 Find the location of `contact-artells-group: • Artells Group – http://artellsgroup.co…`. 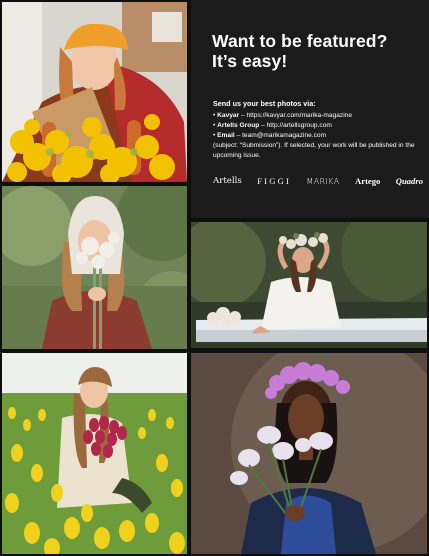

contact-artells-group: • Artells Group – http://artellsgroup.co… is located at coordinates (318, 126).